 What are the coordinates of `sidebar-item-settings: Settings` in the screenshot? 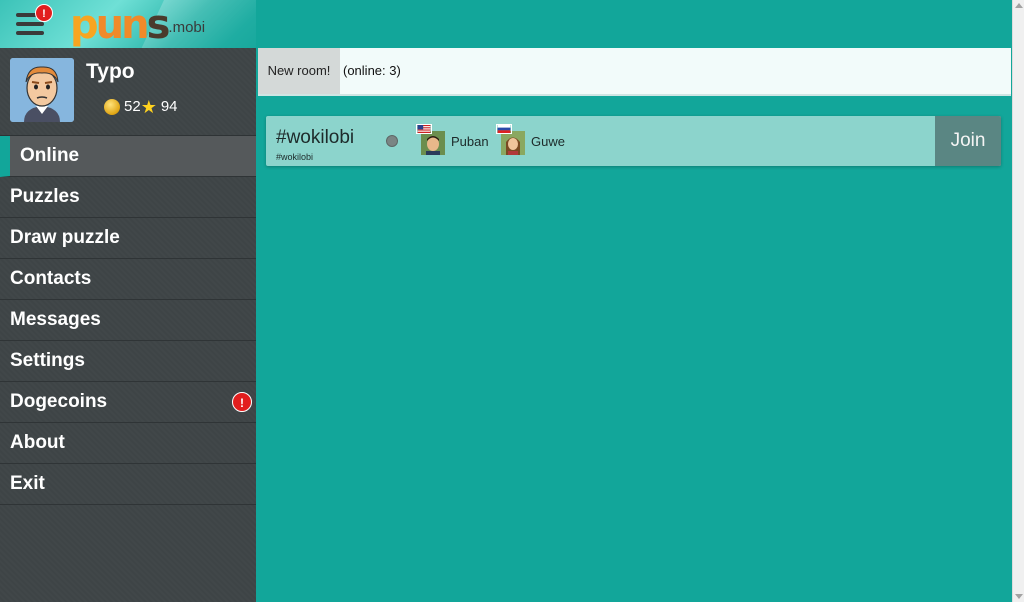 It's located at (128, 361).